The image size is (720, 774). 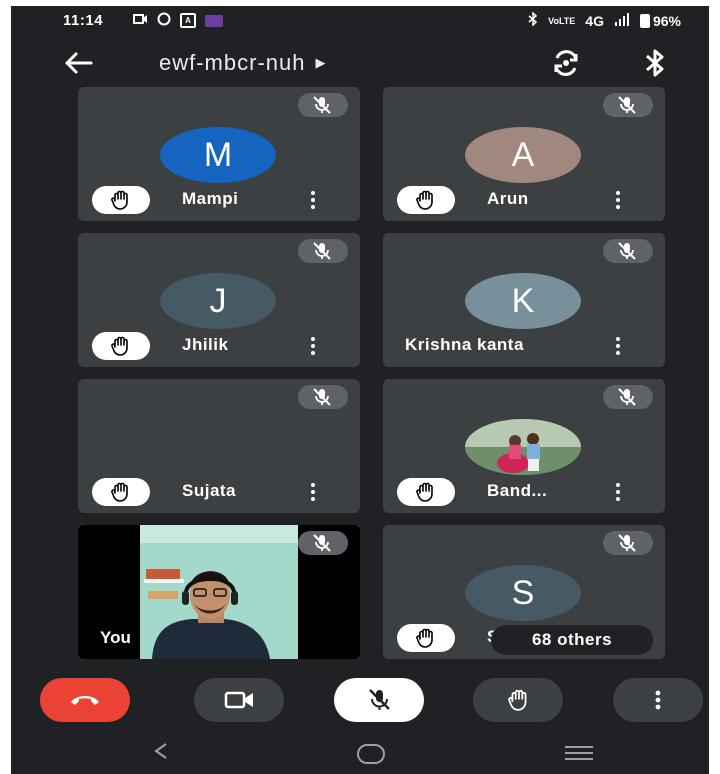 What do you see at coordinates (214, 20) in the screenshot?
I see `app-notification-icon` at bounding box center [214, 20].